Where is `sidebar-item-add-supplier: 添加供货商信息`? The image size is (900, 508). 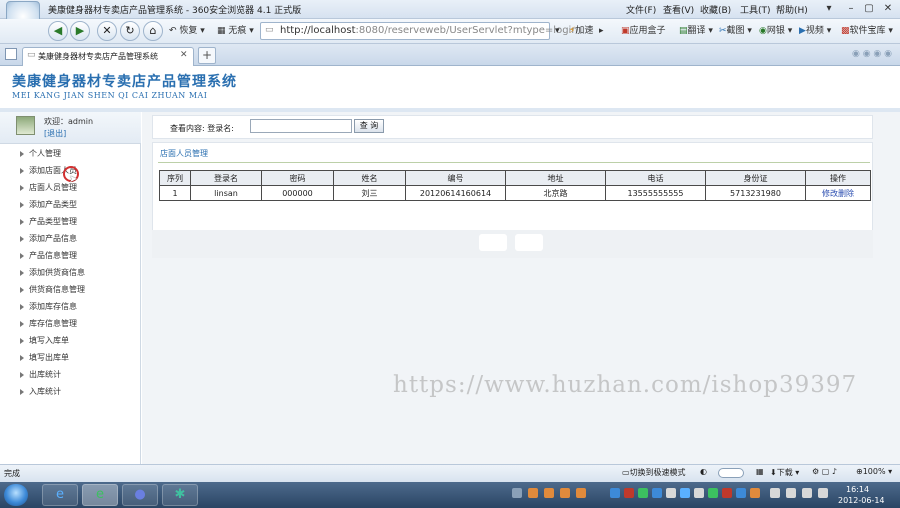
sidebar-item-add-supplier: 添加供货商信息 is located at coordinates (52, 275).